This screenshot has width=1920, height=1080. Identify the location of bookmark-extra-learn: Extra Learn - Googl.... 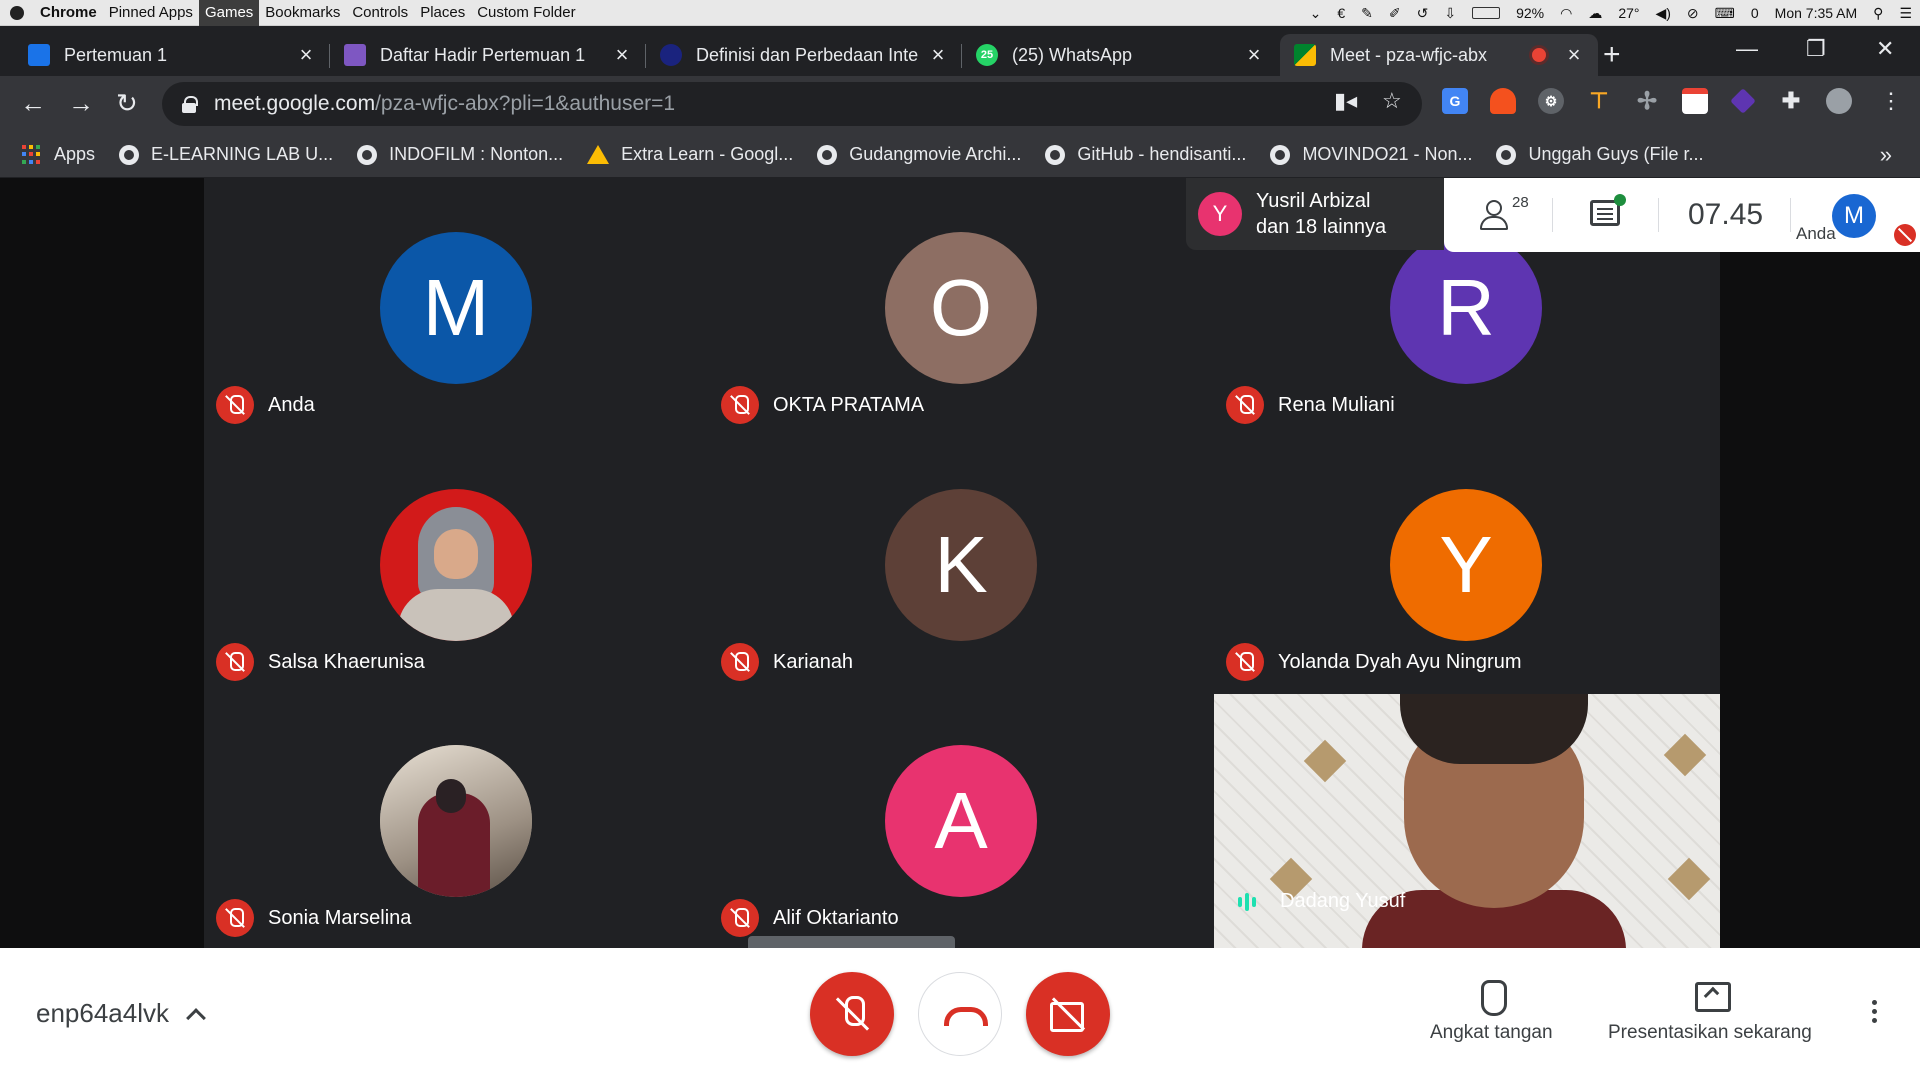
(690, 154).